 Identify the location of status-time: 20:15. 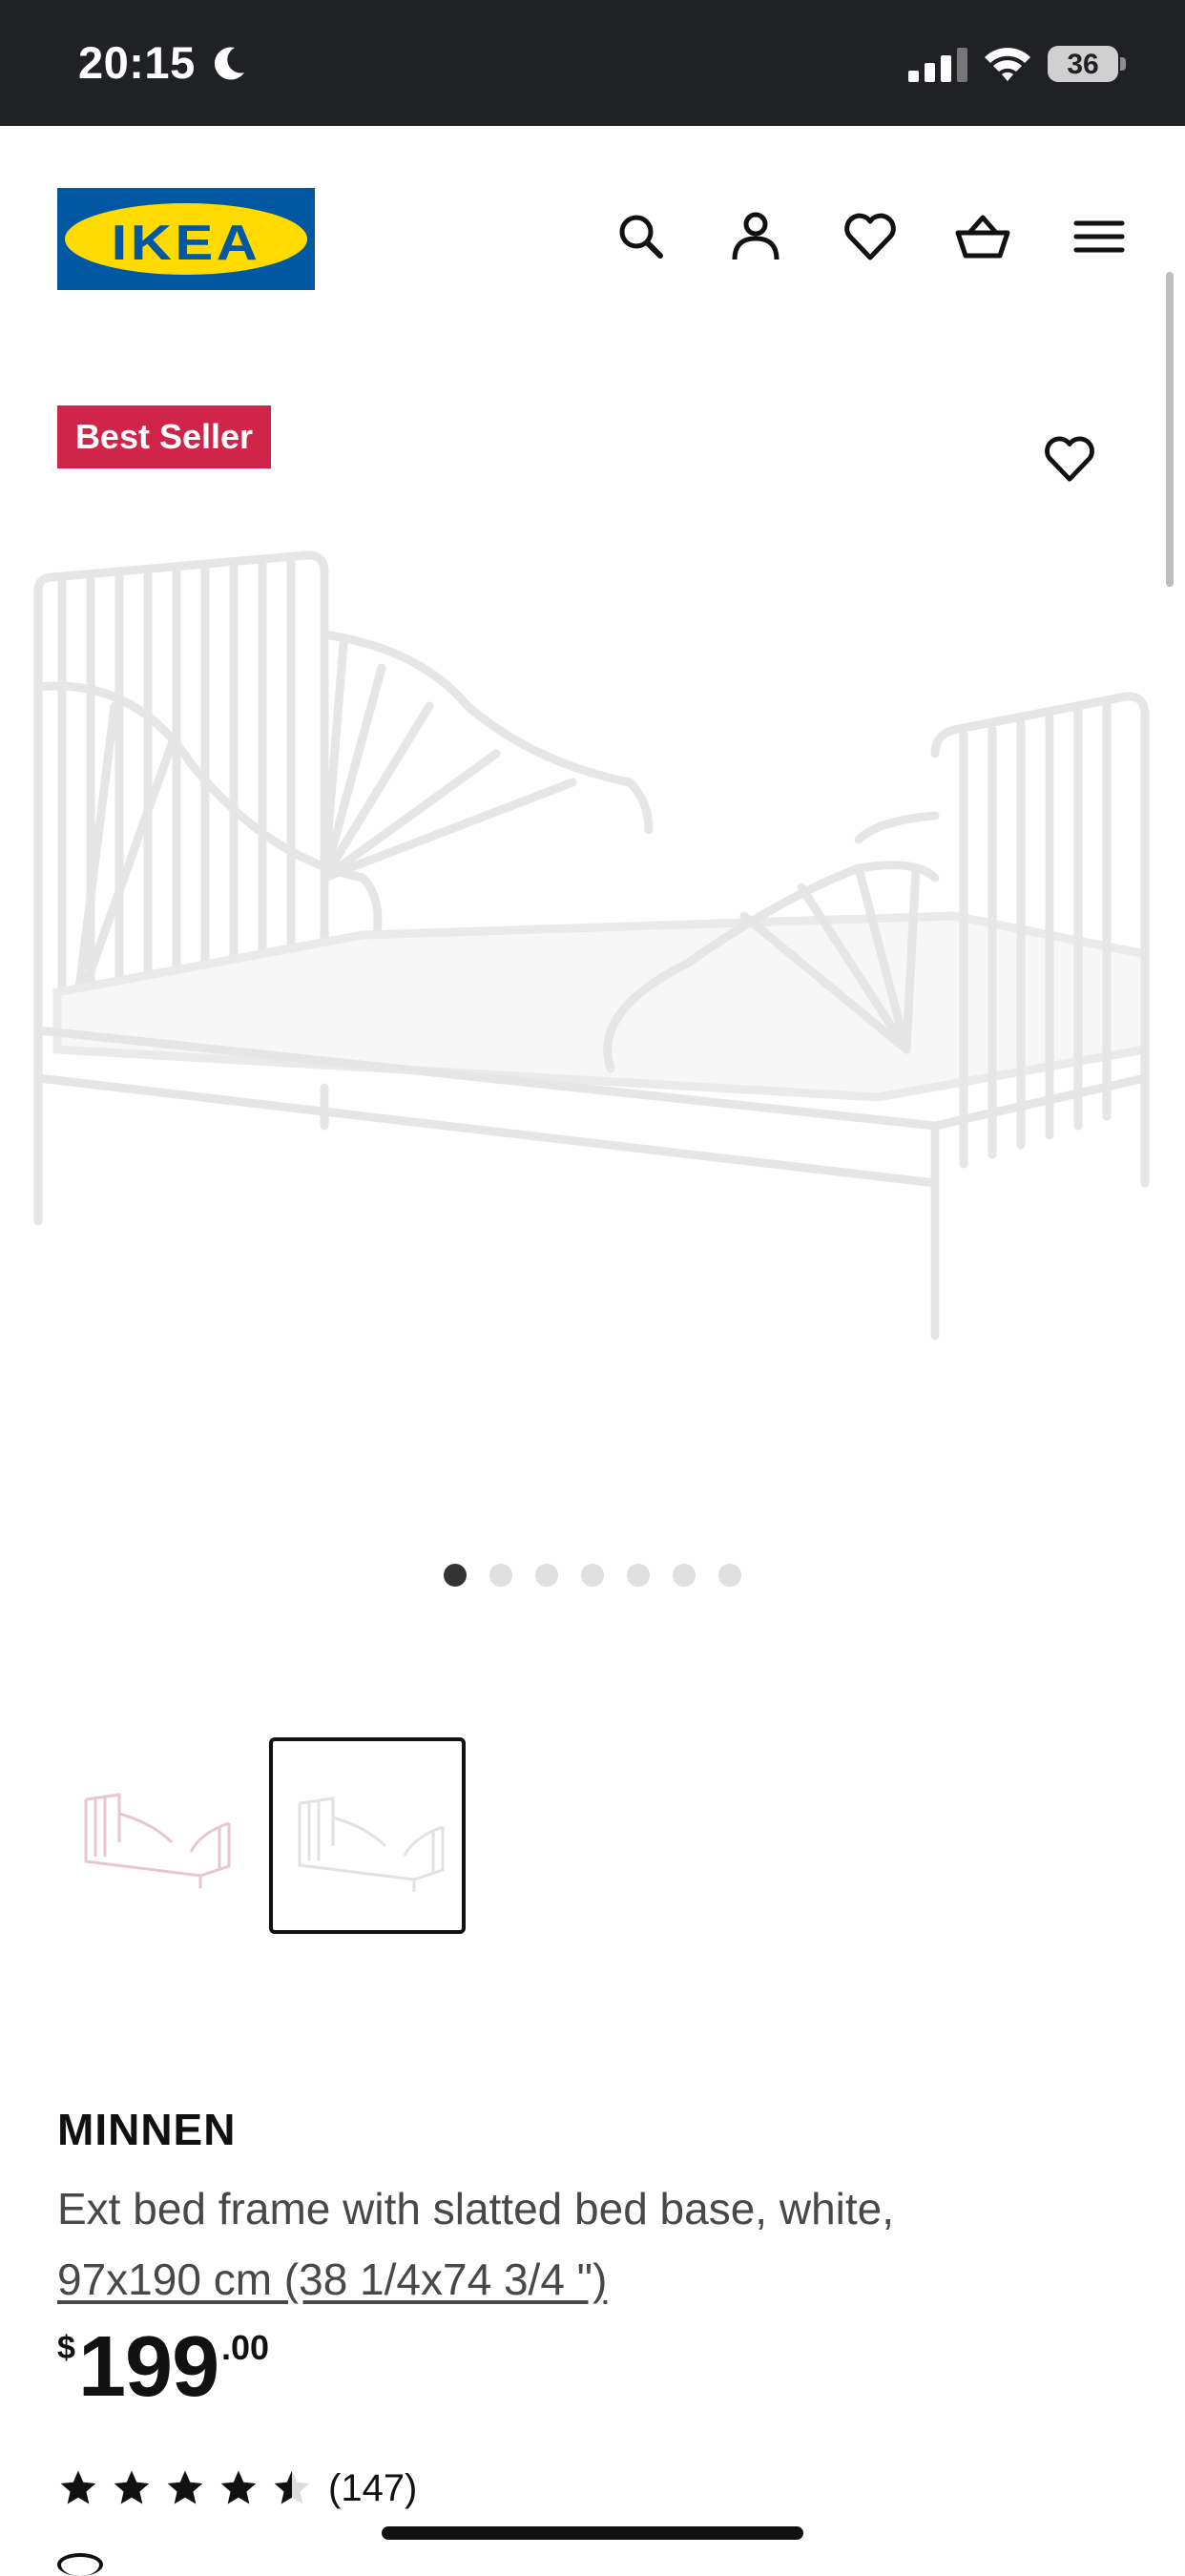
(137, 62).